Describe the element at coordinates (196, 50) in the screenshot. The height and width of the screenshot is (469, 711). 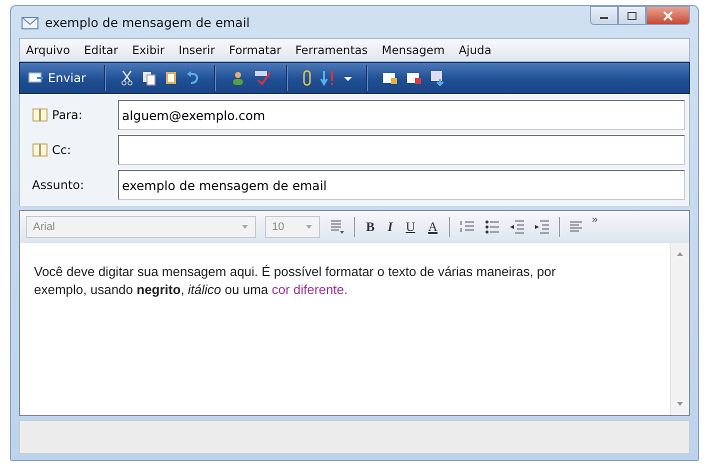
I see `menu-item: Inserir` at that location.